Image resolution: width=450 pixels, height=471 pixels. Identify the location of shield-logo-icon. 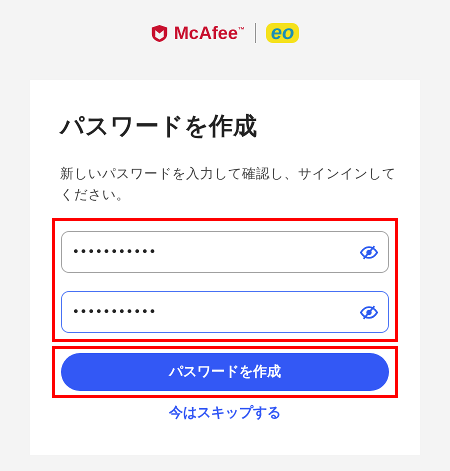
(159, 33).